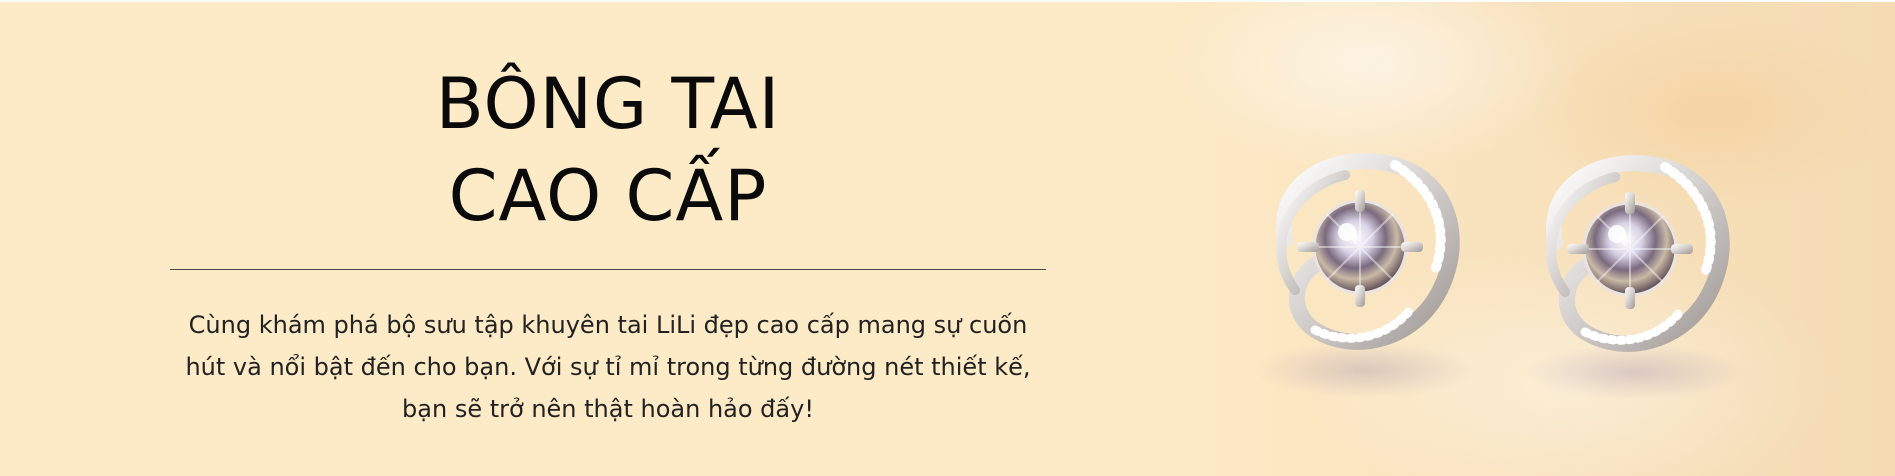 Image resolution: width=1895 pixels, height=476 pixels. Describe the element at coordinates (608, 104) in the screenshot. I see `banner-title-line-1: BÔNG TAI` at that location.